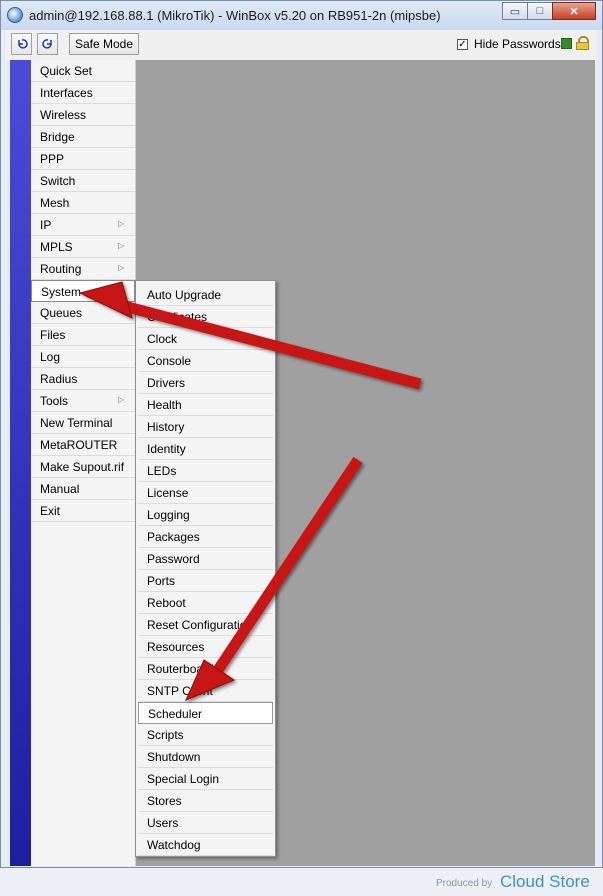  Describe the element at coordinates (163, 823) in the screenshot. I see `submenu-item-label: Users` at that location.